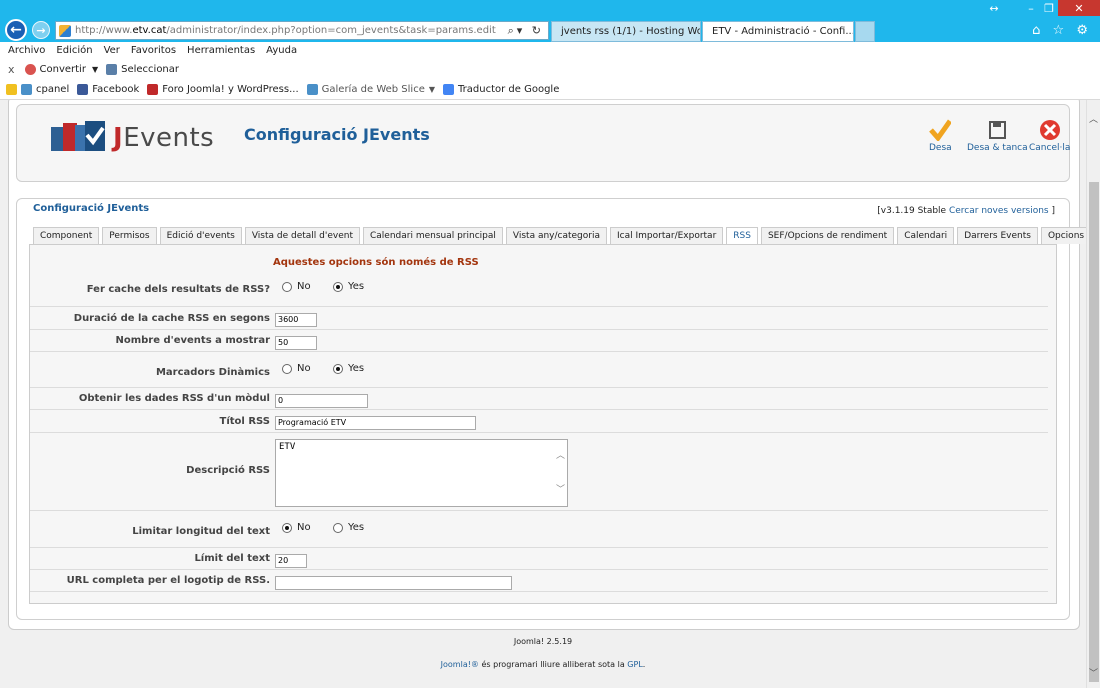  Describe the element at coordinates (53, 89) in the screenshot. I see `fav-label: cpanel` at that location.